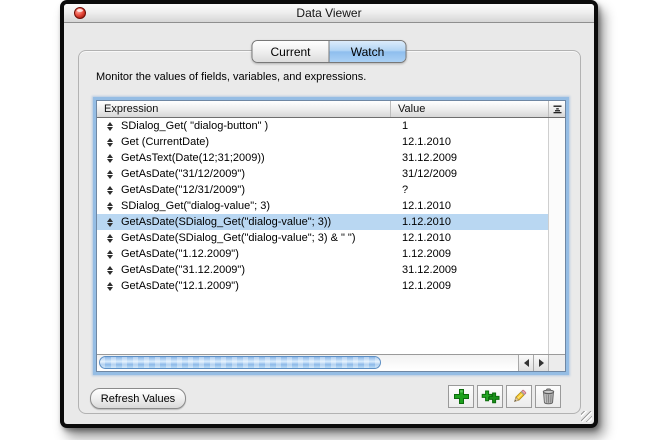 The image size is (660, 440). What do you see at coordinates (367, 51) in the screenshot?
I see `tab-watch: Watch` at bounding box center [367, 51].